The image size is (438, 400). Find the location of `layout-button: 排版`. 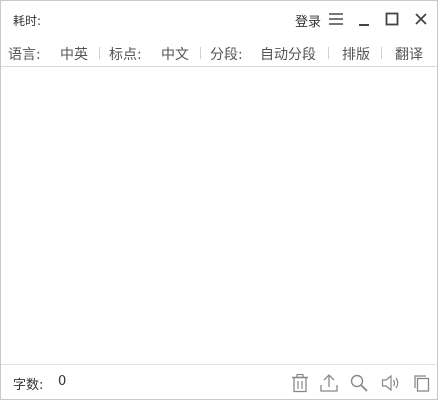

layout-button: 排版 is located at coordinates (356, 54).